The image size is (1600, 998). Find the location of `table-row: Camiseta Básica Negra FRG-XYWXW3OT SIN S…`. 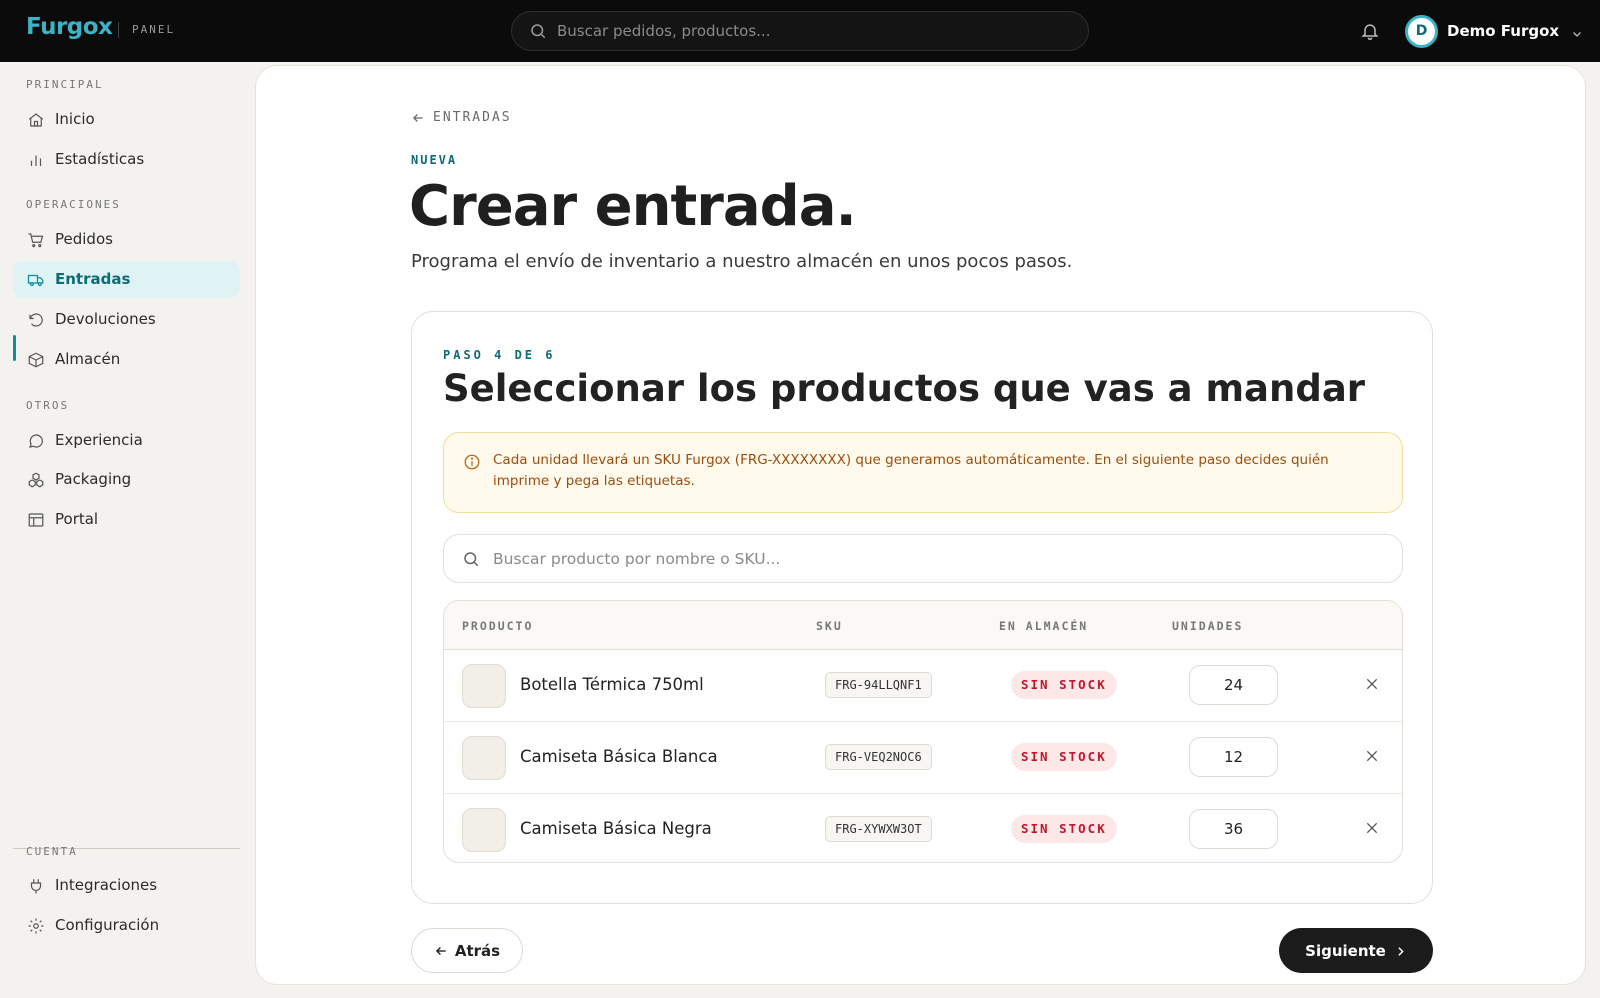

table-row: Camiseta Básica Negra FRG-XYWXW3OT SIN S… is located at coordinates (923, 828).